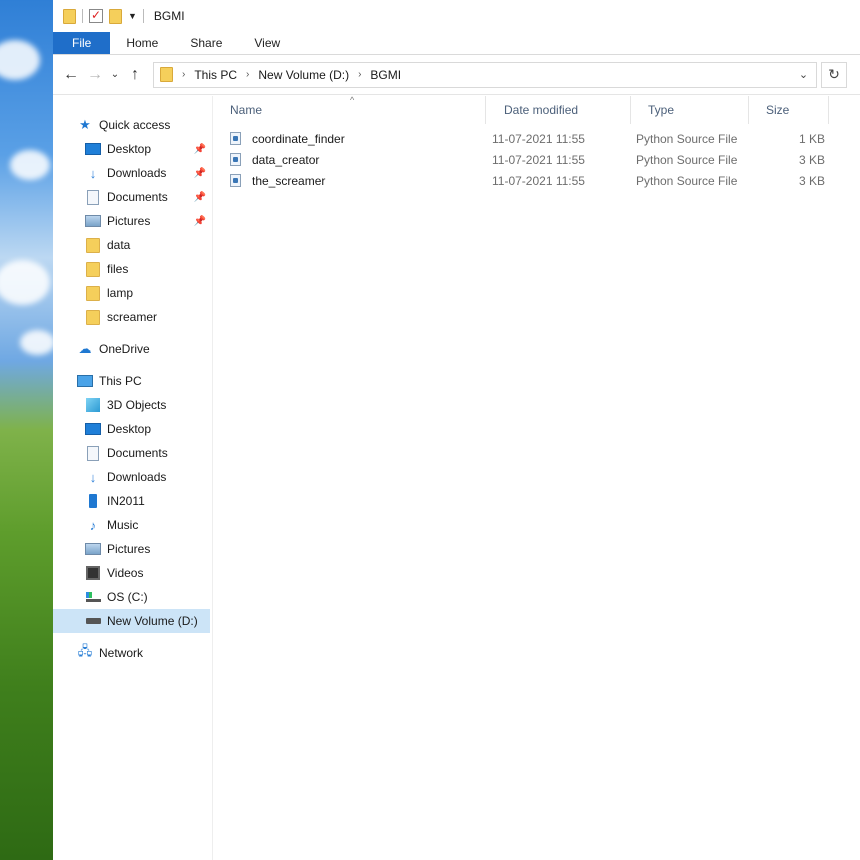 The width and height of the screenshot is (860, 860). I want to click on up-arrow-icon: ↑, so click(135, 75).